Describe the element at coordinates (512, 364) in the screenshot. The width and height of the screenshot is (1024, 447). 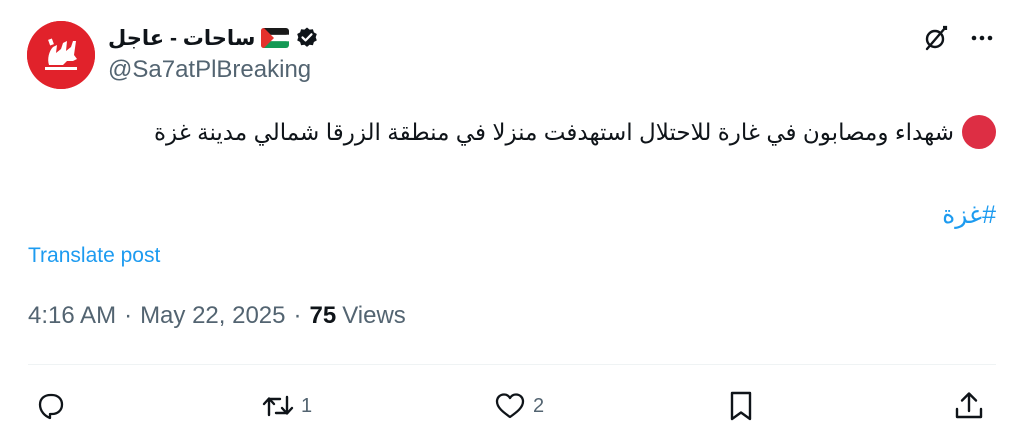
I see `divider` at that location.